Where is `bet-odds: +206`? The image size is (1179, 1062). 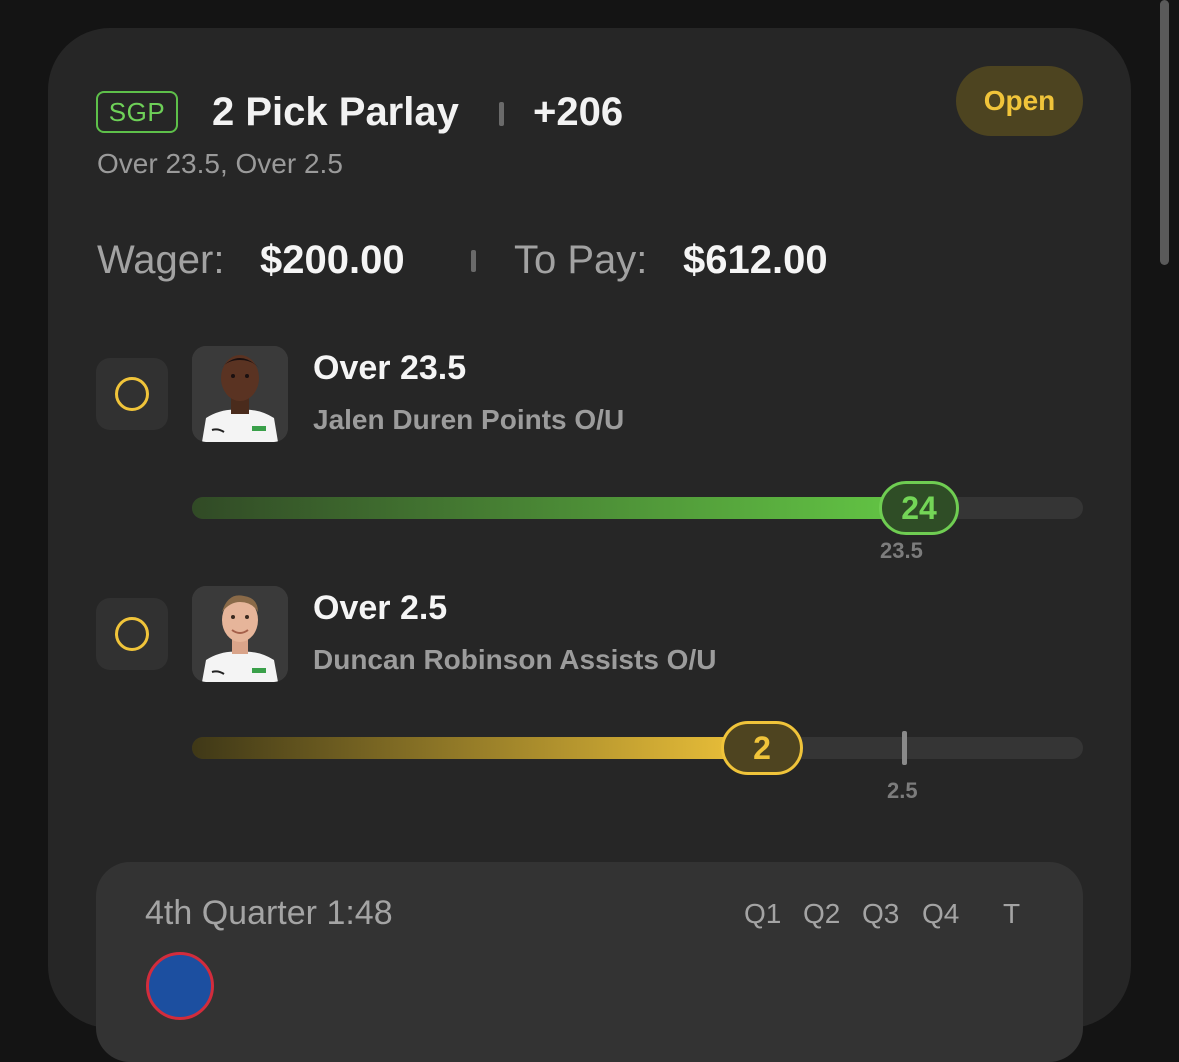
bet-odds: +206 is located at coordinates (578, 112).